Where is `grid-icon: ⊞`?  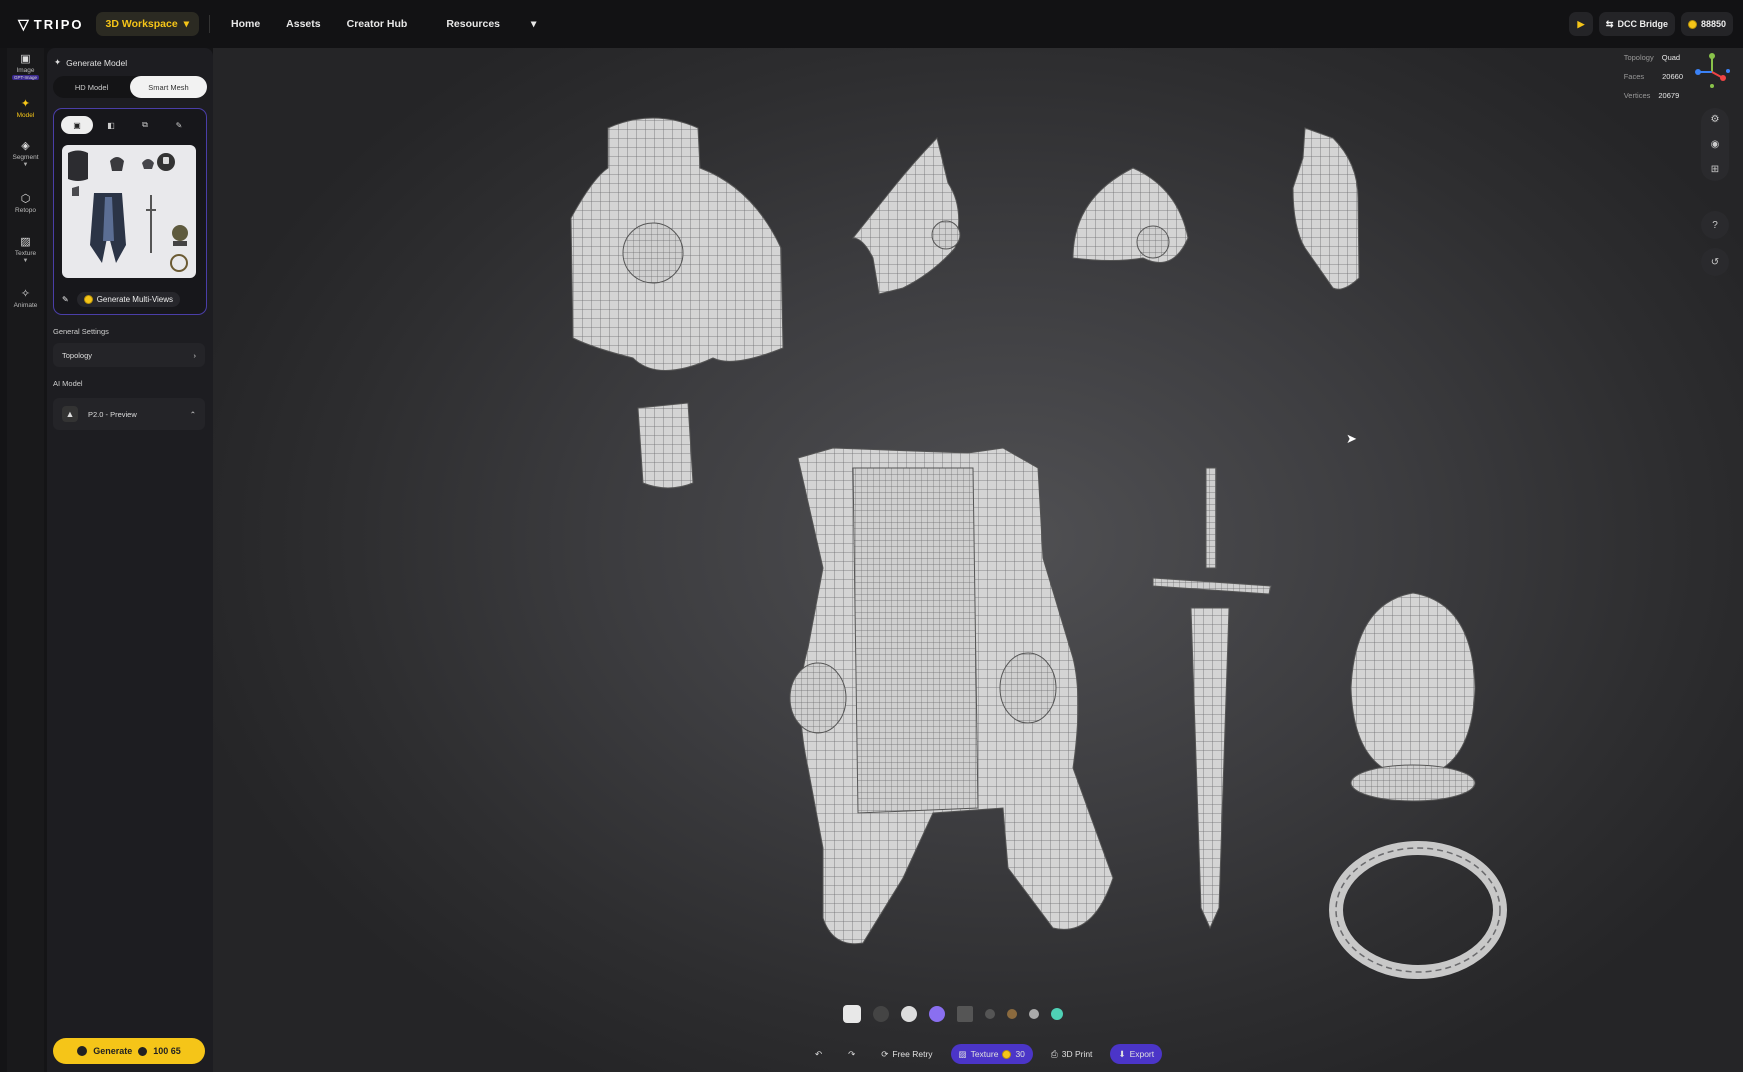 grid-icon: ⊞ is located at coordinates (1715, 169).